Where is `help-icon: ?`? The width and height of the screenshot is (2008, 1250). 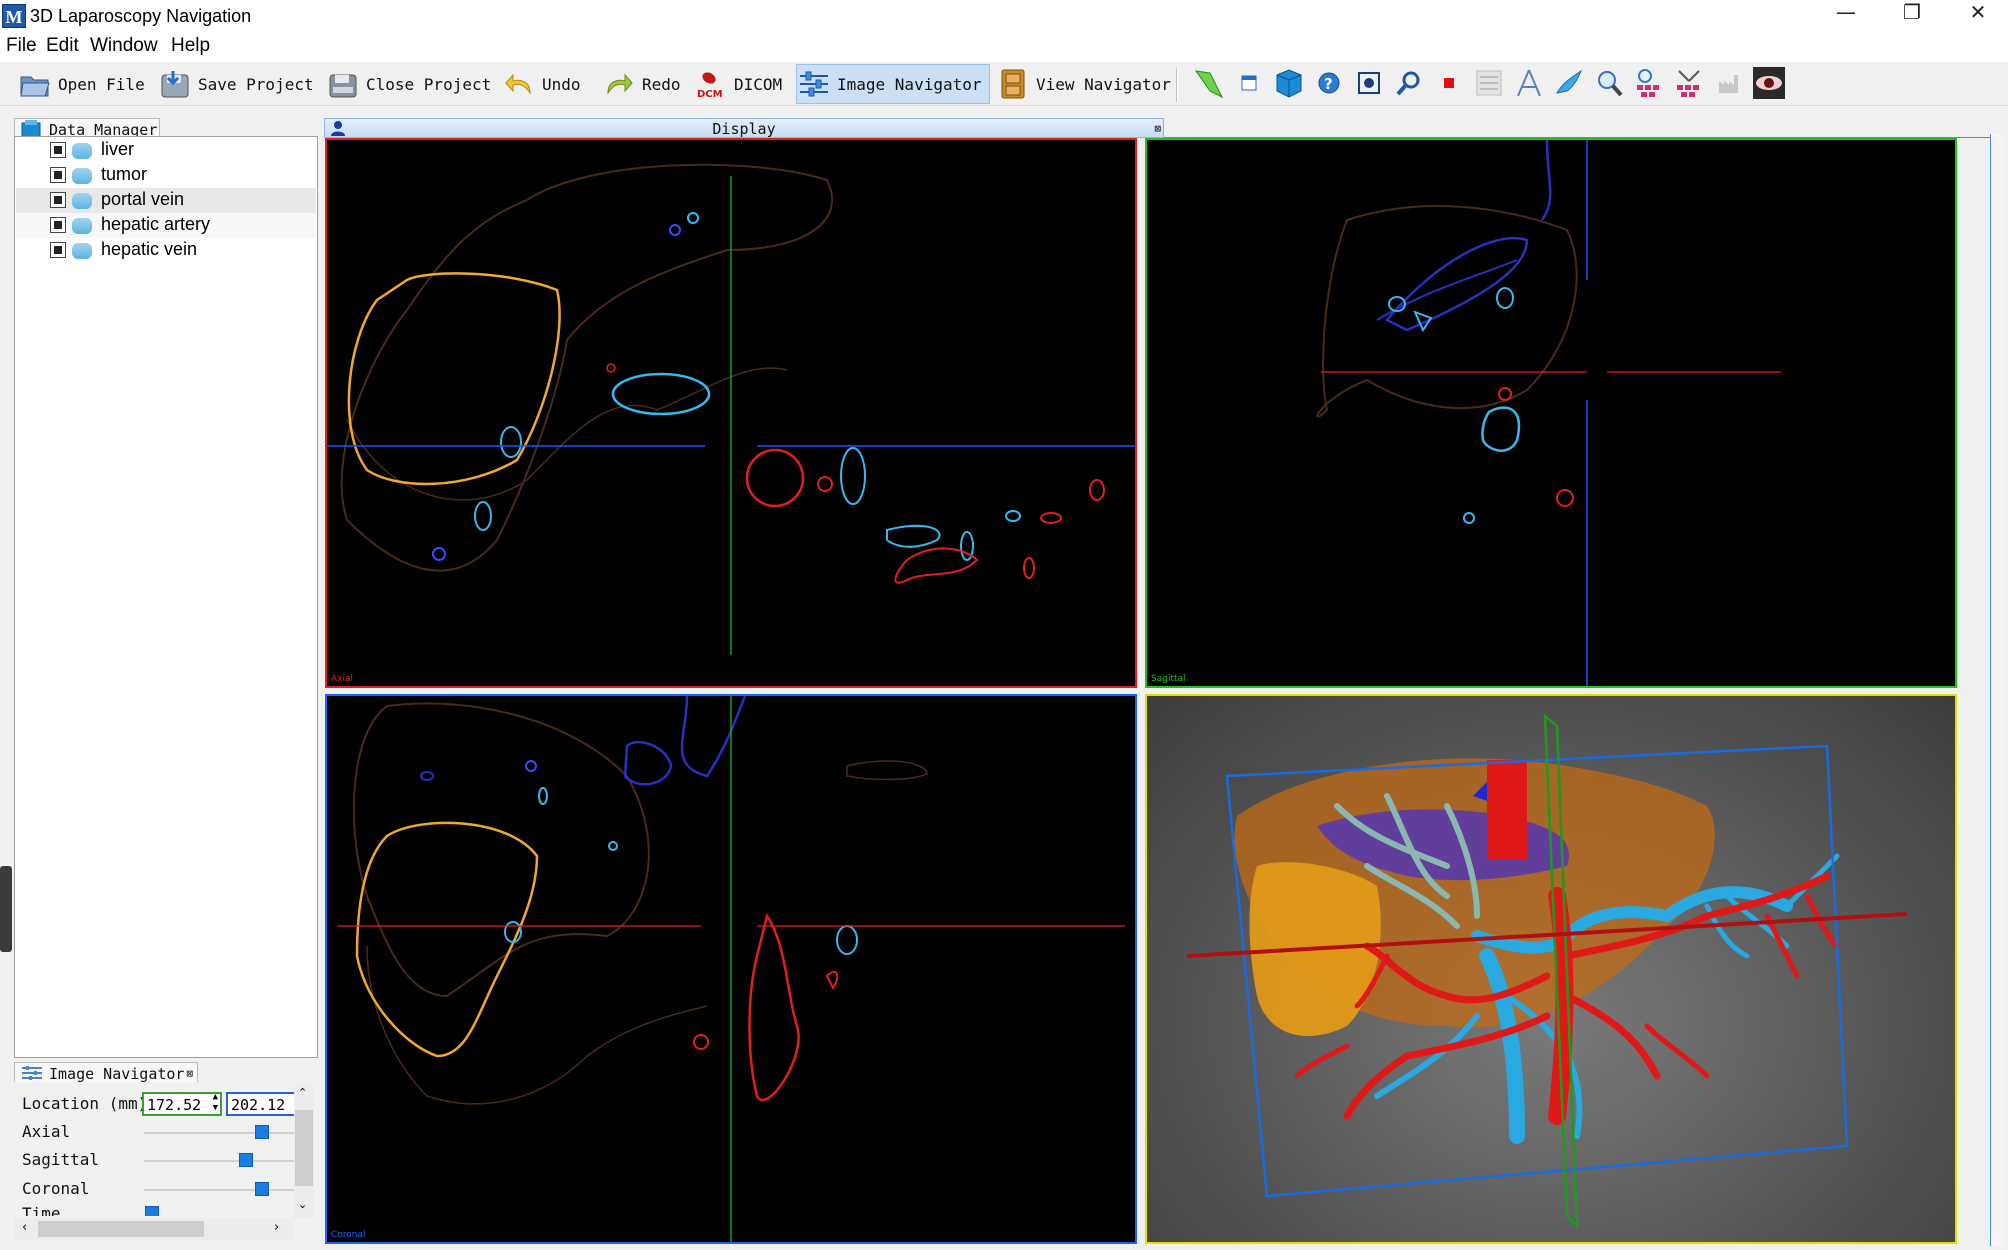 help-icon: ? is located at coordinates (1329, 83).